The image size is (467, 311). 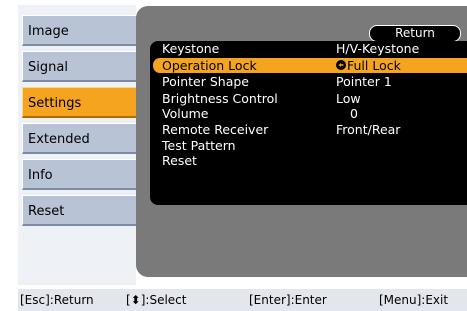 What do you see at coordinates (209, 65) in the screenshot?
I see `setting-label: Operation Lock` at bounding box center [209, 65].